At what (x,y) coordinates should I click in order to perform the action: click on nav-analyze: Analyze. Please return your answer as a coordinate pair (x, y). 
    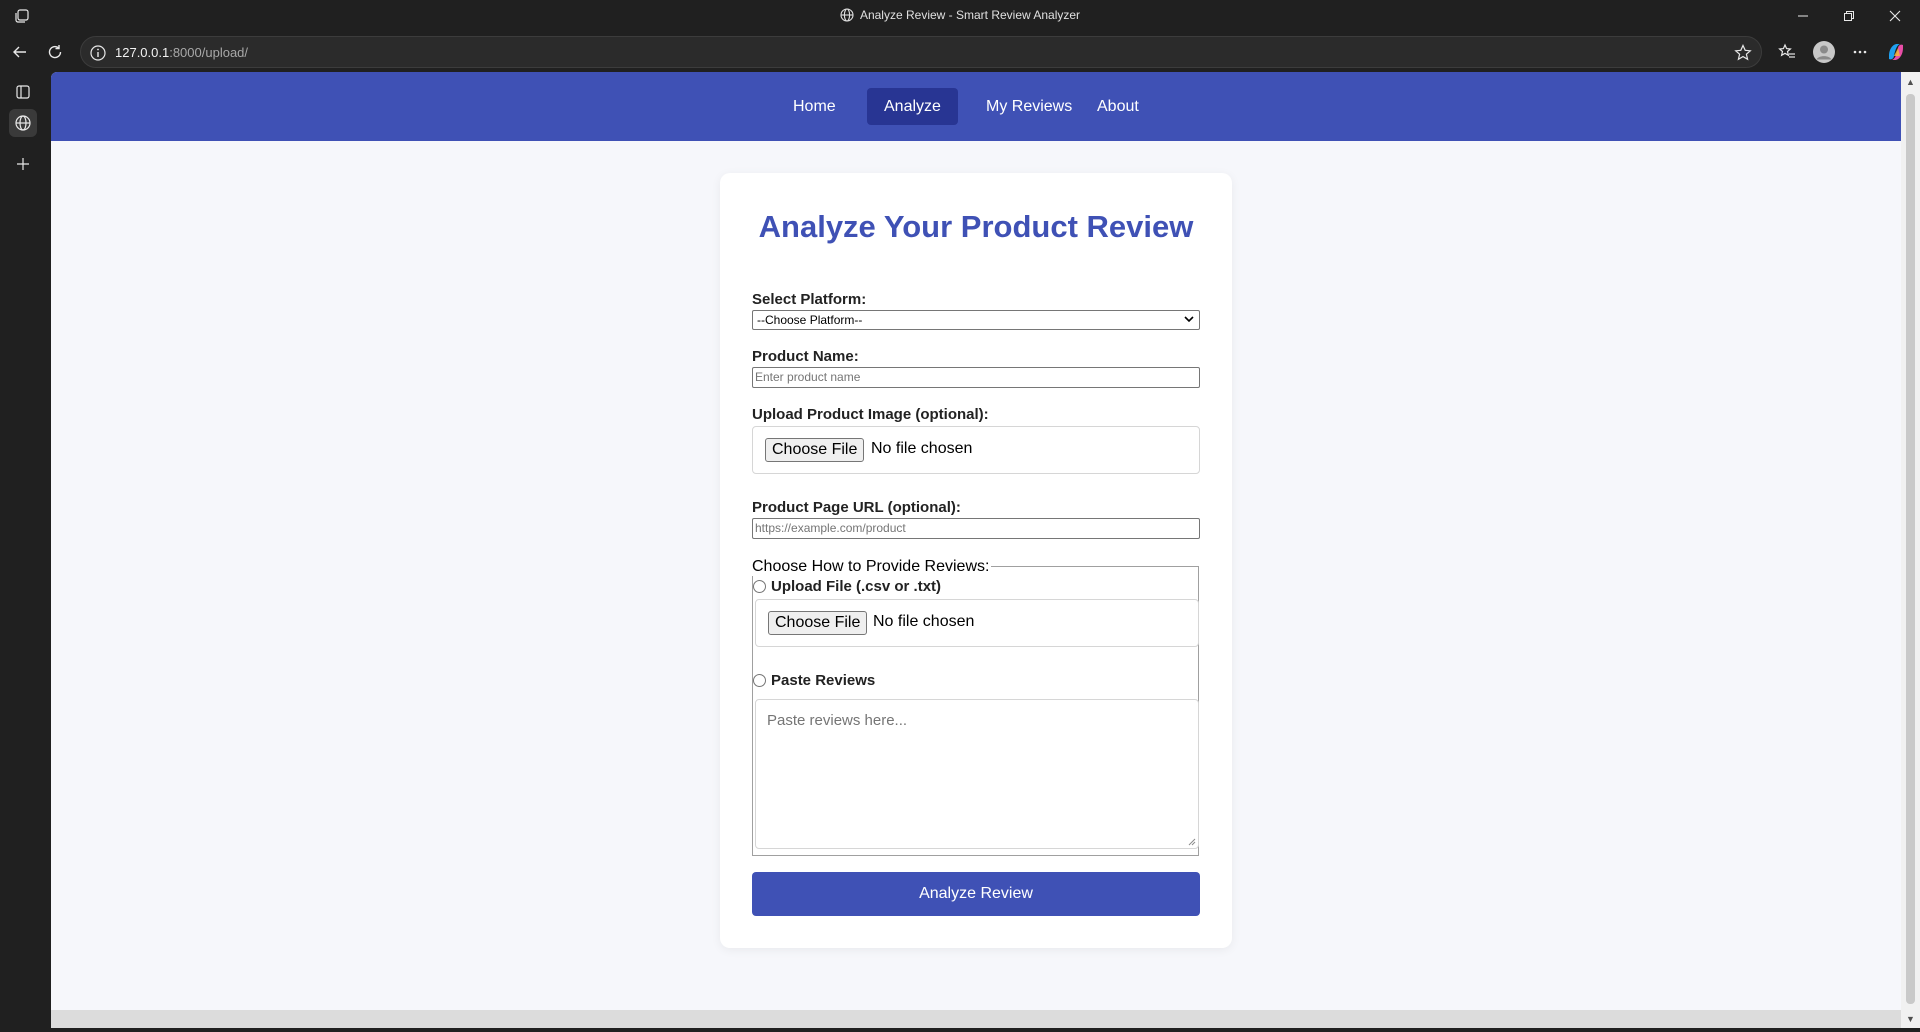
    Looking at the image, I should click on (912, 106).